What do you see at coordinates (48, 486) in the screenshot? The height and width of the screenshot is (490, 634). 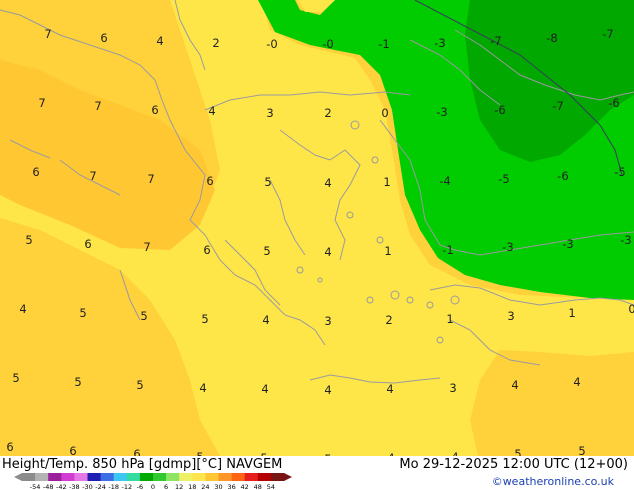 I see `colorbar-tick-label: -48` at bounding box center [48, 486].